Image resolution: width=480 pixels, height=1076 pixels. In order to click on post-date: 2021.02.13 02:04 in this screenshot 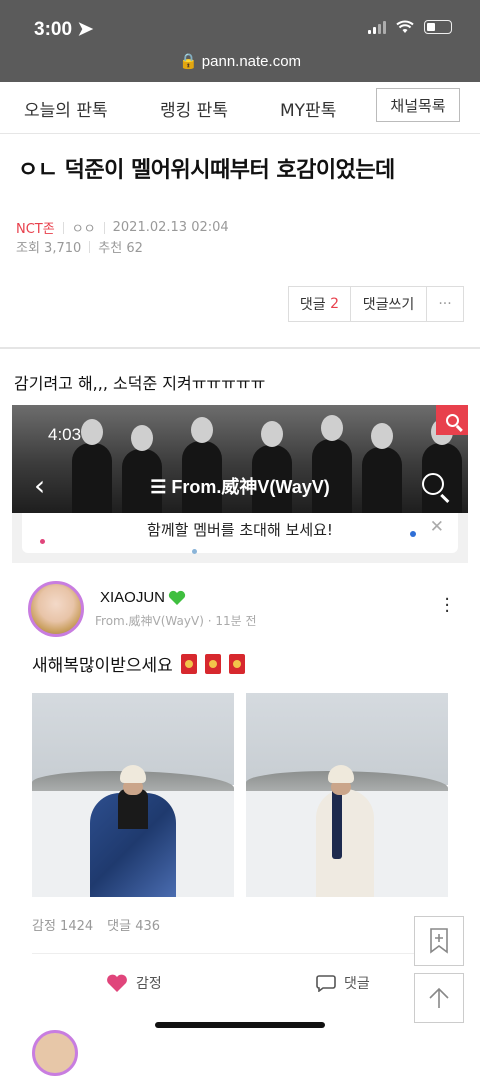, I will do `click(170, 227)`.